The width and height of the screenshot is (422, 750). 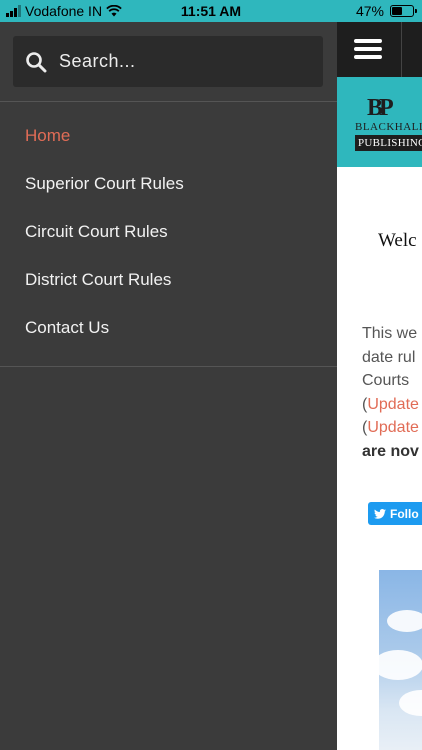 What do you see at coordinates (397, 660) in the screenshot?
I see `header-photo` at bounding box center [397, 660].